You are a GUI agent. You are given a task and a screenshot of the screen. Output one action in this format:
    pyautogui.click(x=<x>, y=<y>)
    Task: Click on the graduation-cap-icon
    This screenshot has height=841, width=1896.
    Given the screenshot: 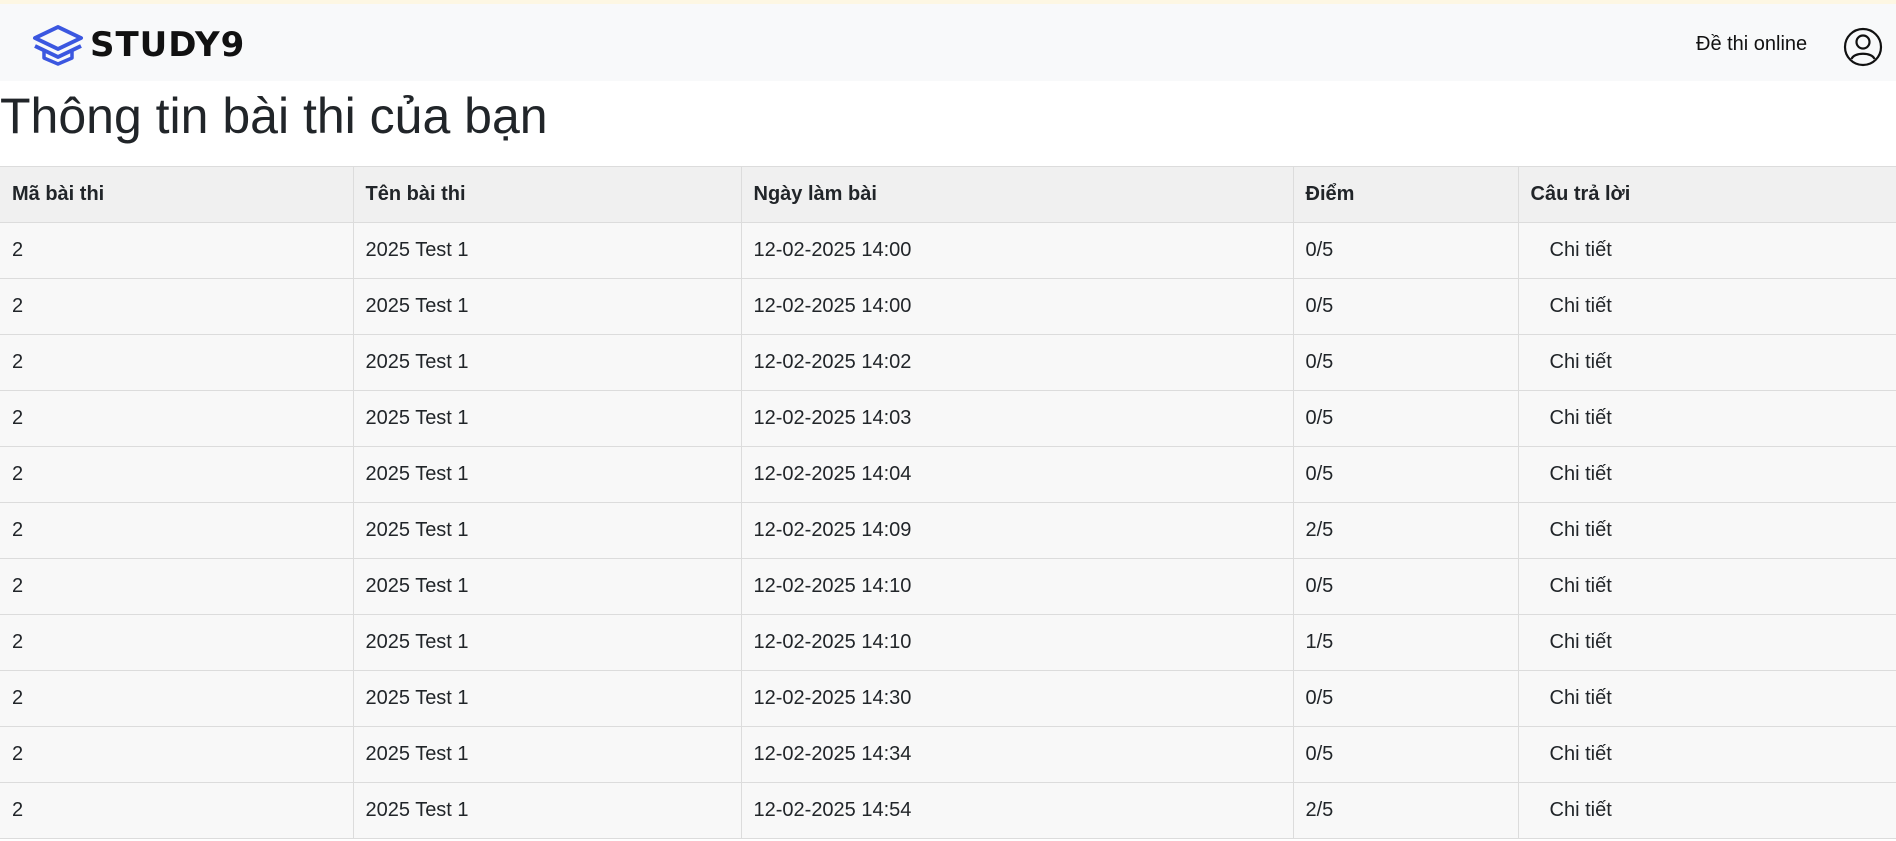 What is the action you would take?
    pyautogui.click(x=58, y=45)
    